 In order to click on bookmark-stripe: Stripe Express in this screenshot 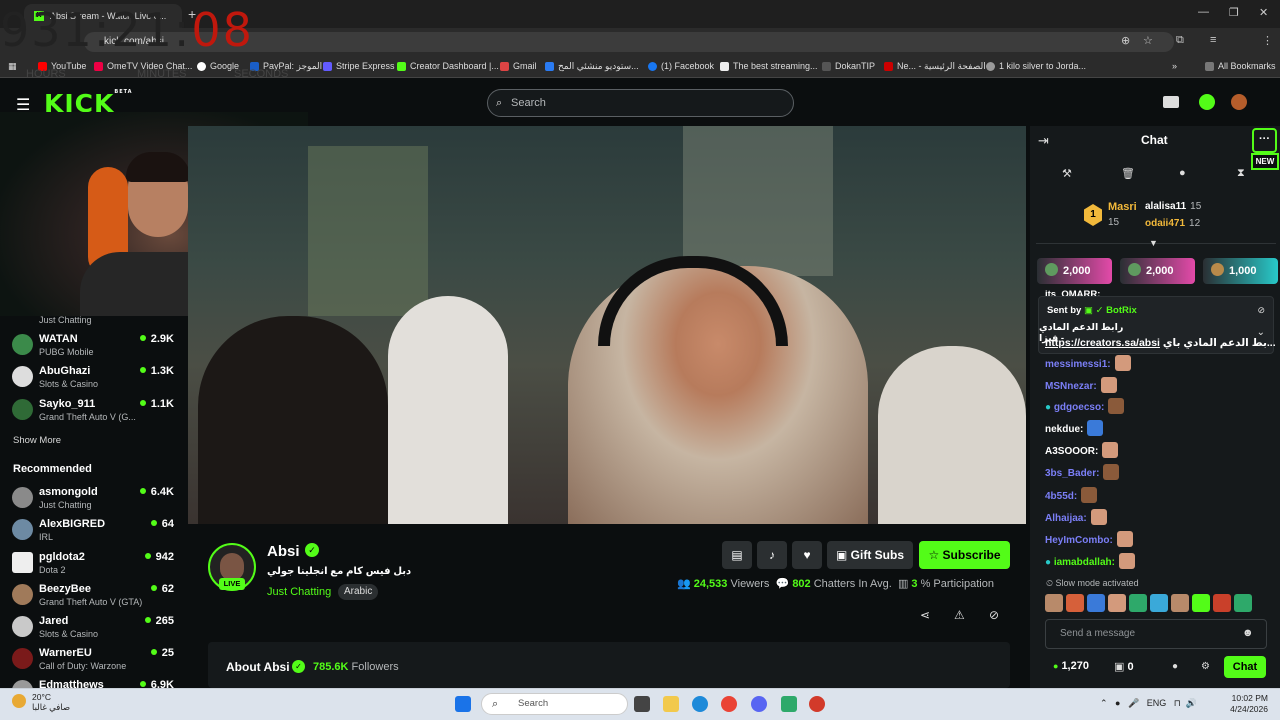, I will do `click(359, 66)`.